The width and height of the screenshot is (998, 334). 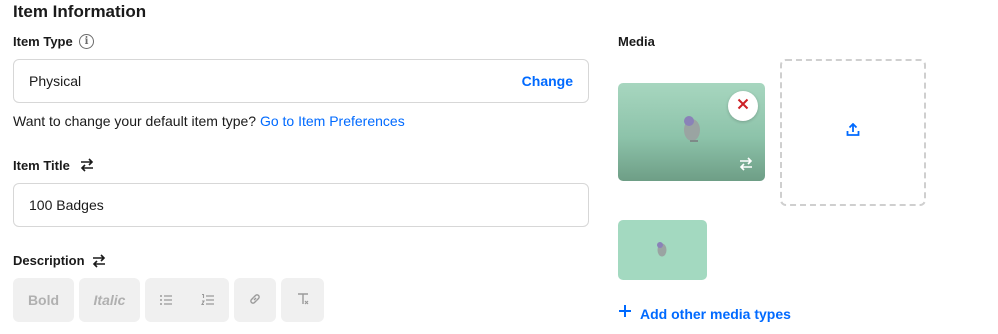 I want to click on helper-text: Want to change your default item type?, so click(x=135, y=121).